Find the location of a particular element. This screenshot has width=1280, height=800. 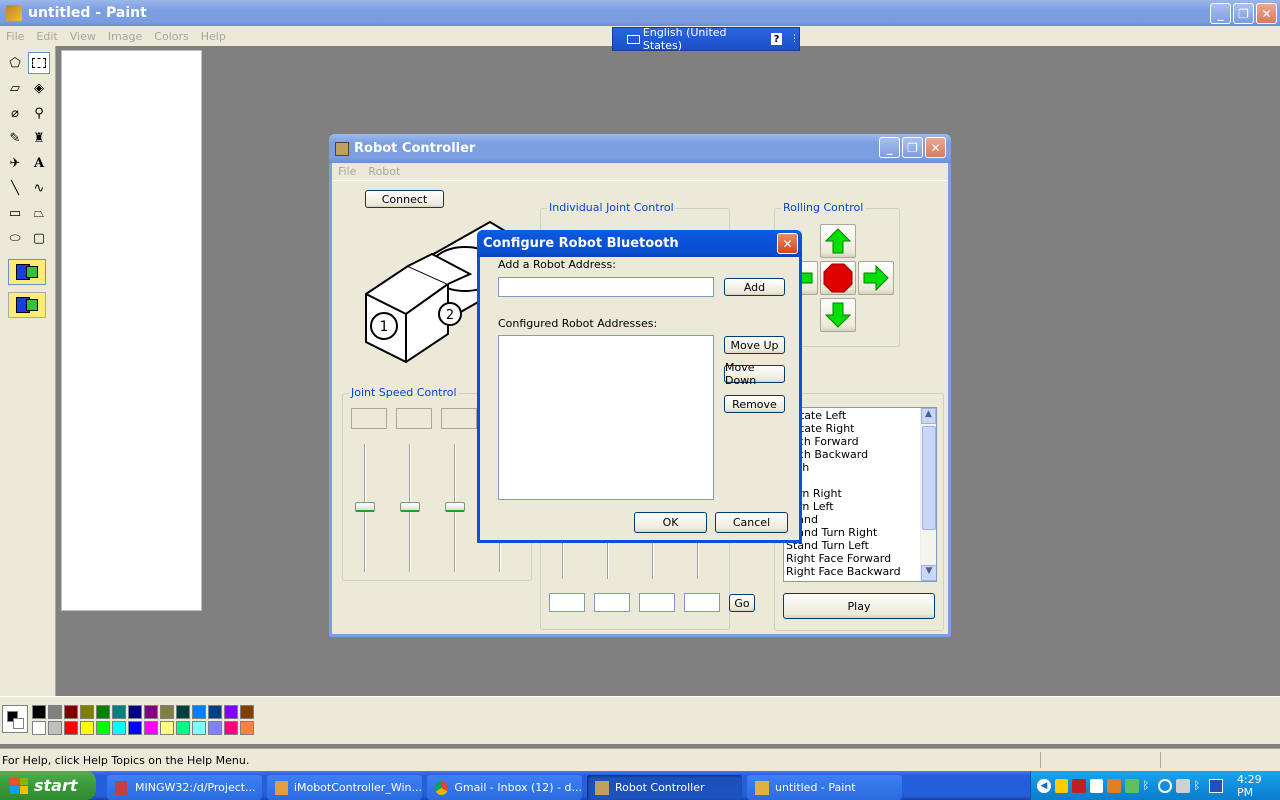

robot-controller-title-bar: Robot Controller _ ❐ ✕ is located at coordinates (640, 148).